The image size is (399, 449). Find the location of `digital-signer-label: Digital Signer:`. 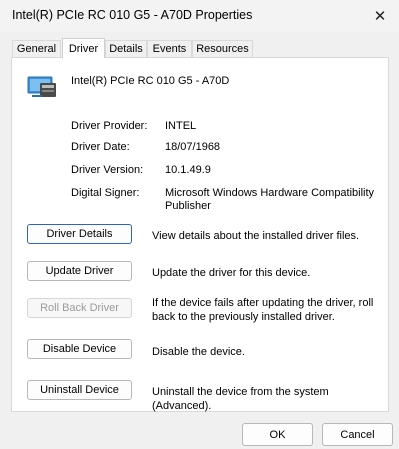

digital-signer-label: Digital Signer: is located at coordinates (105, 193).